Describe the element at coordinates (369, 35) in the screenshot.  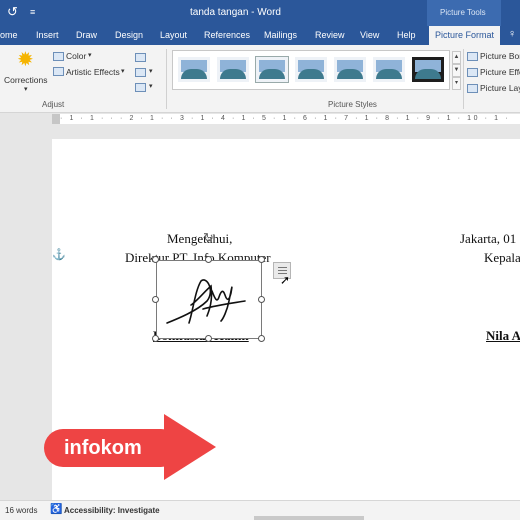
I see `tab-view: View` at that location.